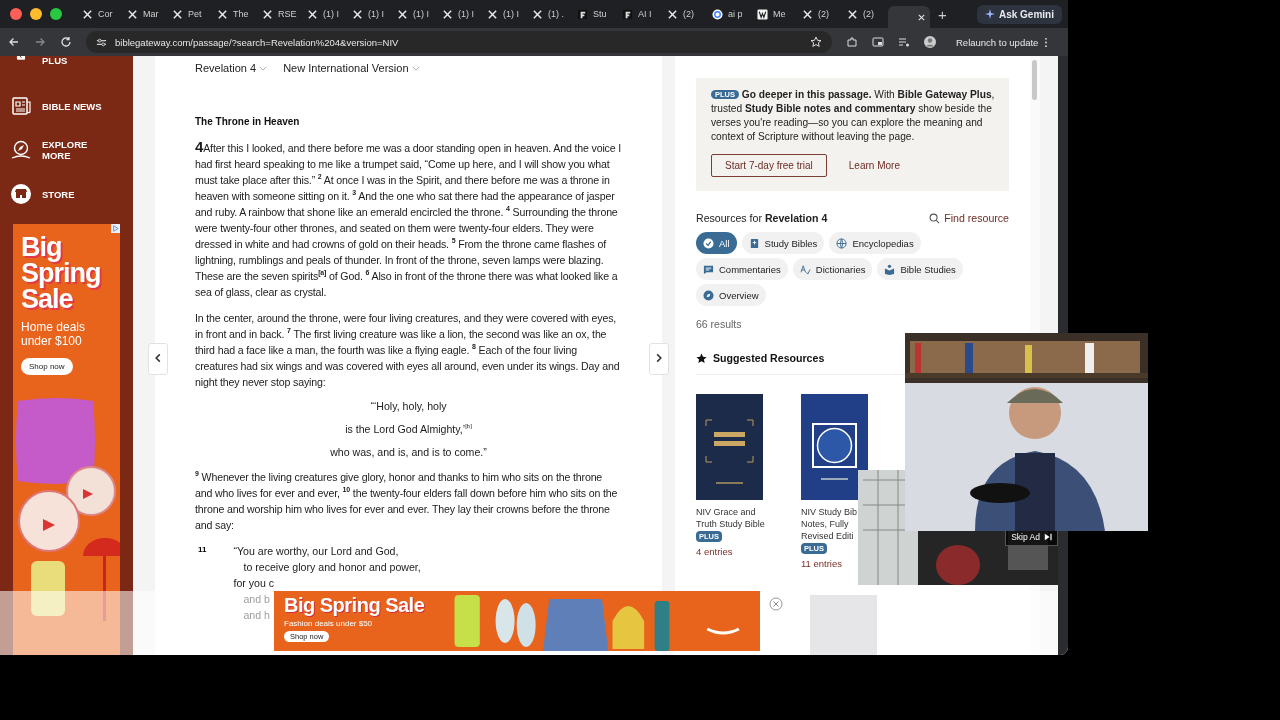 This screenshot has width=1280, height=720. I want to click on sparkle-icon, so click(989, 14).